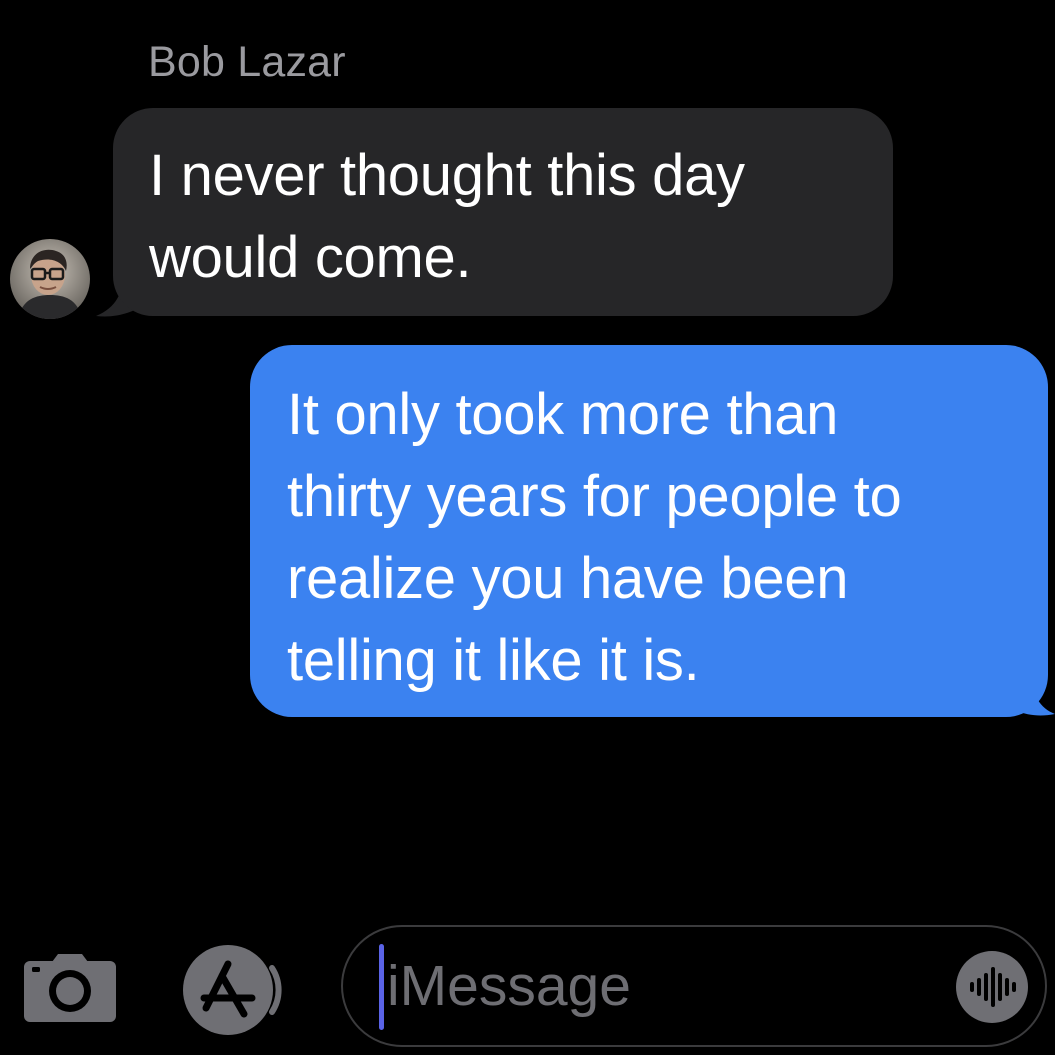  I want to click on audio-waveform-icon, so click(993, 987).